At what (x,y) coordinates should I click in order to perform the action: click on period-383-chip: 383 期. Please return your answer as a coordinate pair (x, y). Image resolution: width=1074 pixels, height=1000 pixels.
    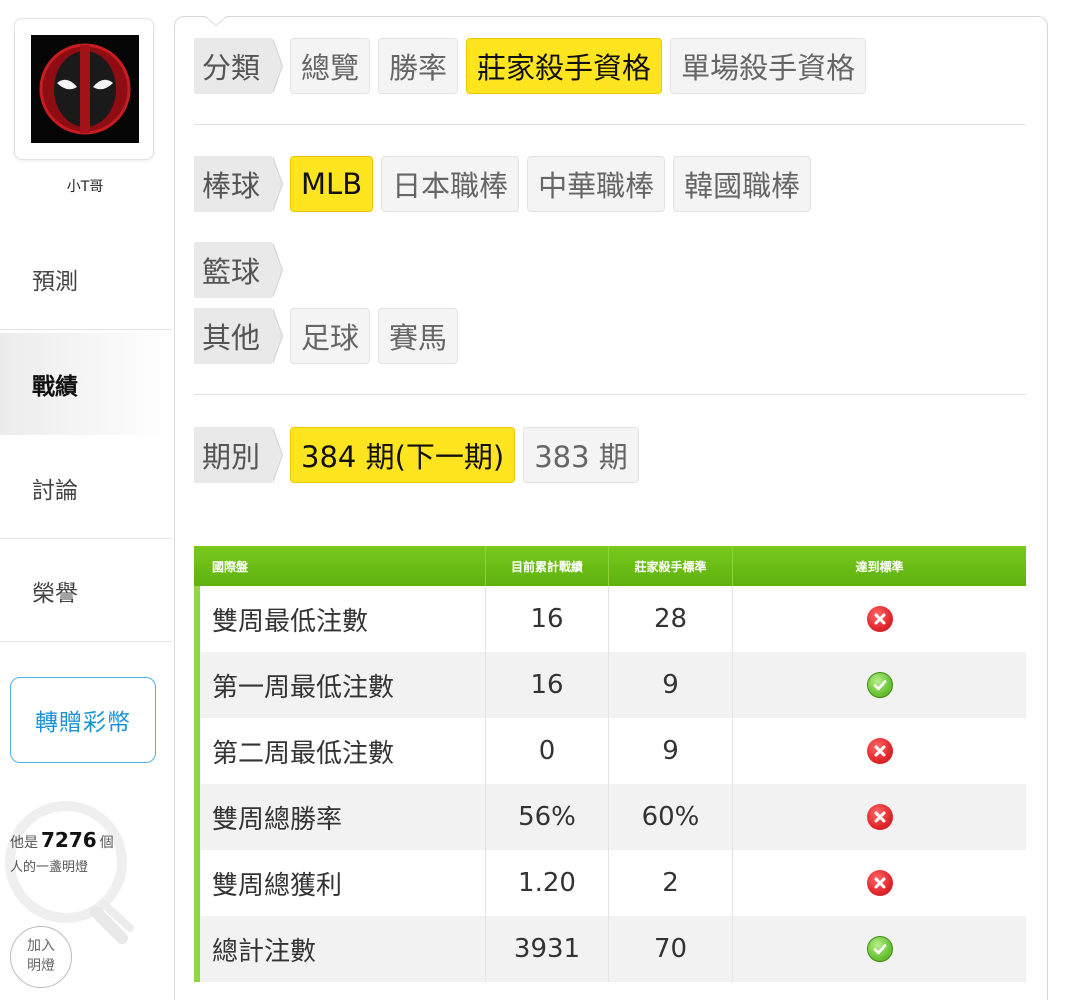
    Looking at the image, I should click on (581, 455).